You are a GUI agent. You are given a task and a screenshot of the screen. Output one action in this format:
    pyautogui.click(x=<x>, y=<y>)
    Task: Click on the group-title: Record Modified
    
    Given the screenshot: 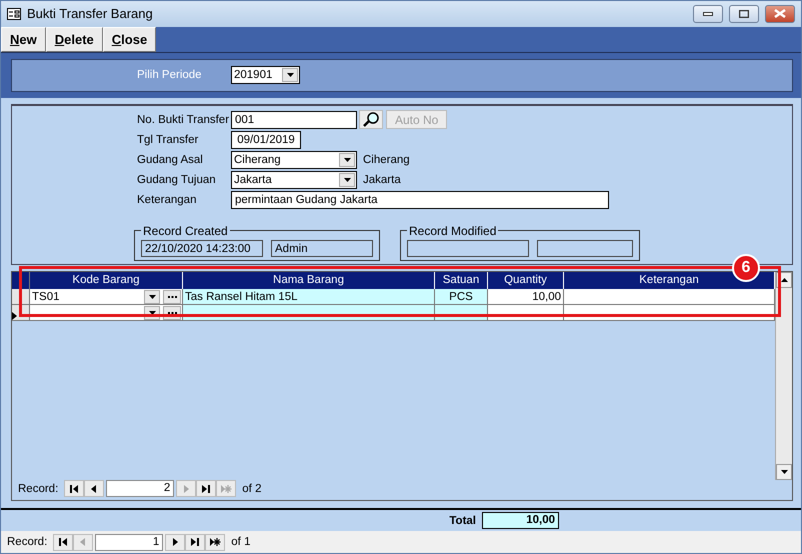 What is the action you would take?
    pyautogui.click(x=453, y=231)
    